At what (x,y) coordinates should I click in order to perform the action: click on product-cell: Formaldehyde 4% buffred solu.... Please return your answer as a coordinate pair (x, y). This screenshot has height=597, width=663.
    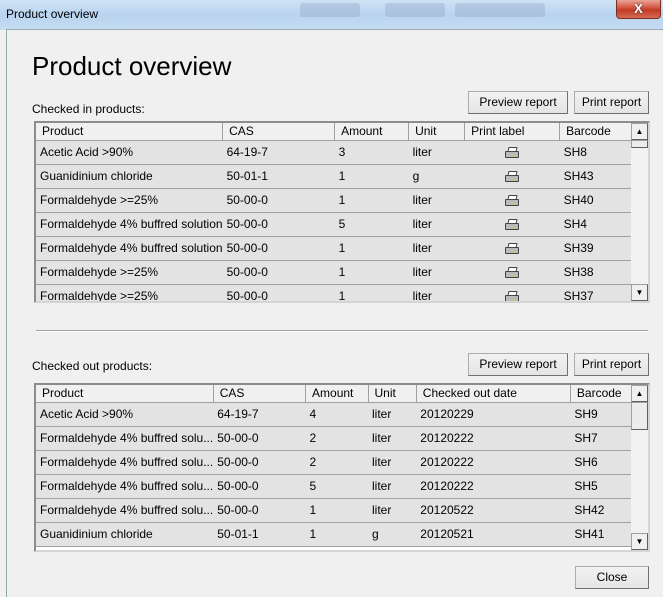
    Looking at the image, I should click on (125, 486).